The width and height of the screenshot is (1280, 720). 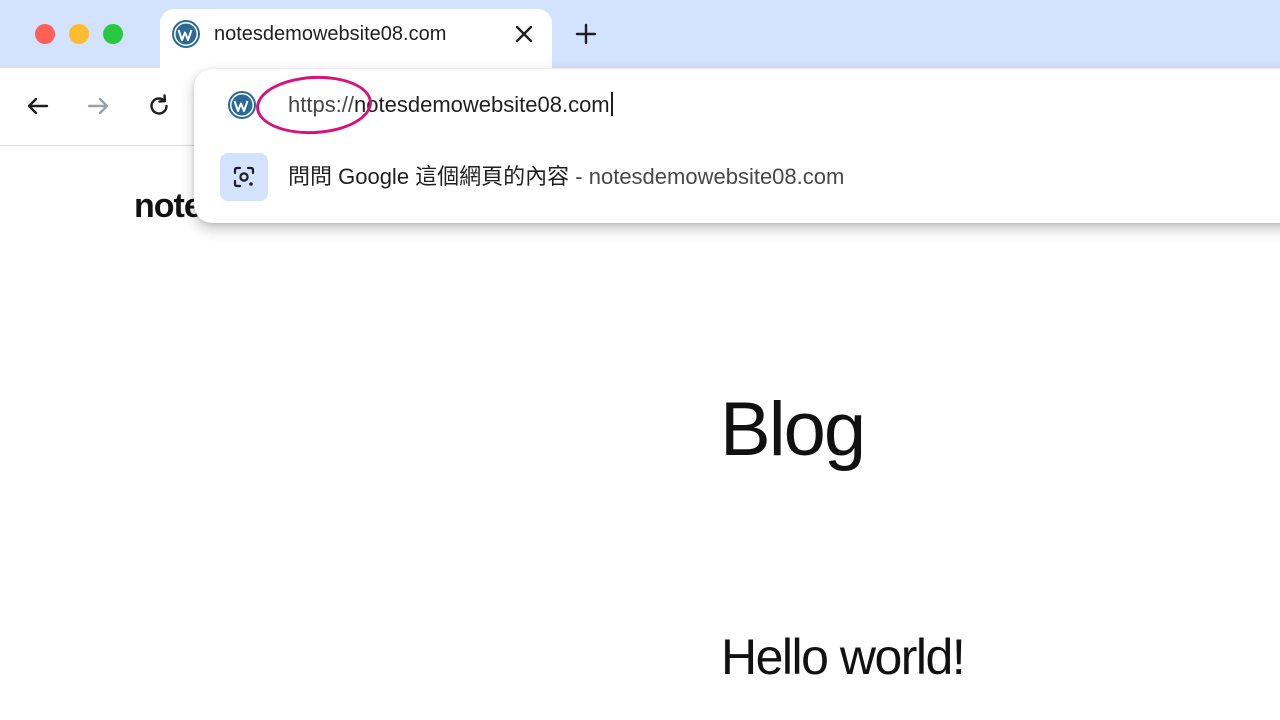 I want to click on suggestion-label: 問問 Google 這個網頁的內容, so click(x=429, y=176).